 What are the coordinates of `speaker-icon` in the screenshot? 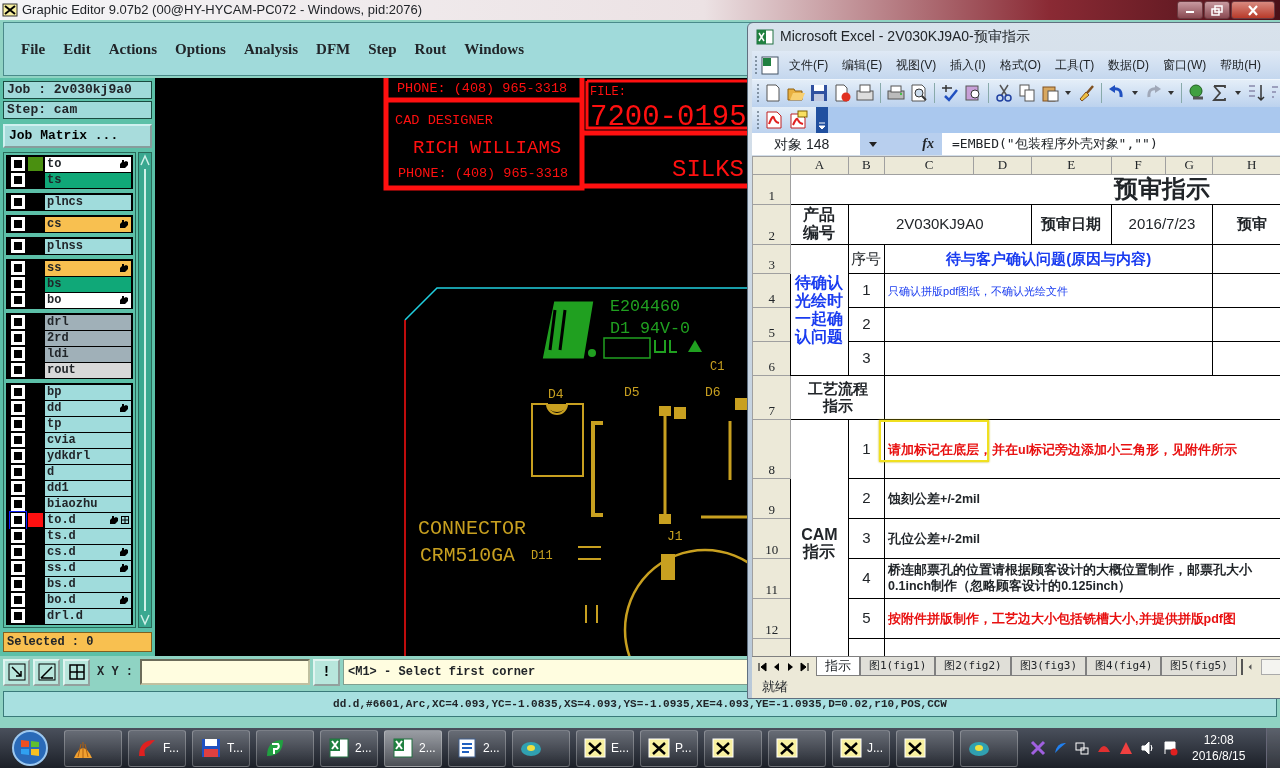 It's located at (1148, 748).